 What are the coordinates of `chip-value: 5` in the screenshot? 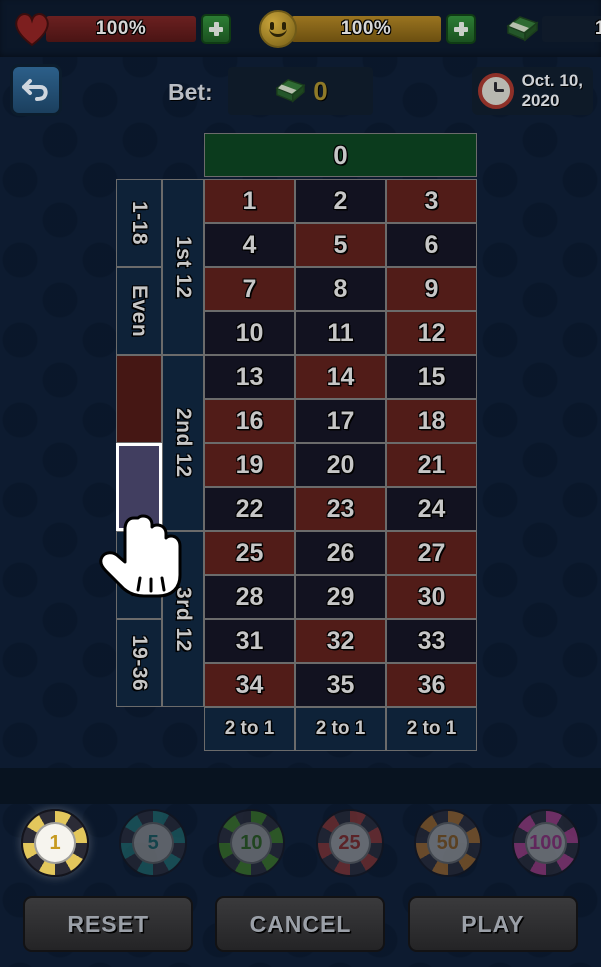 It's located at (153, 843).